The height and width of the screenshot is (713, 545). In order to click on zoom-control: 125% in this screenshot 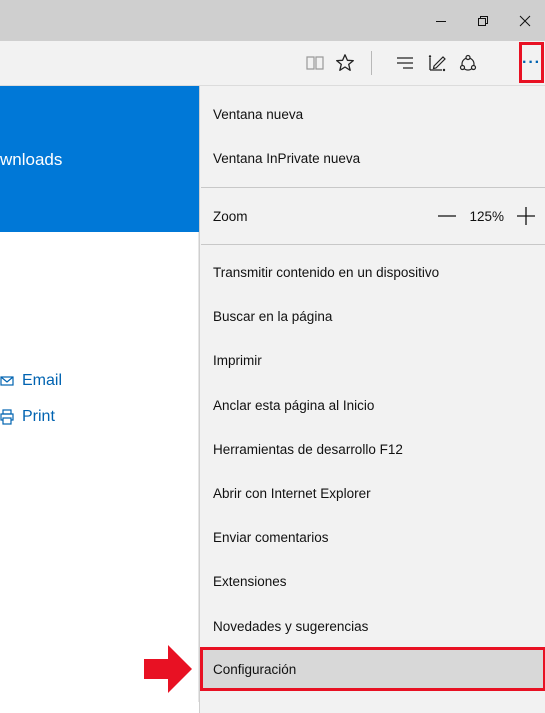, I will do `click(486, 216)`.